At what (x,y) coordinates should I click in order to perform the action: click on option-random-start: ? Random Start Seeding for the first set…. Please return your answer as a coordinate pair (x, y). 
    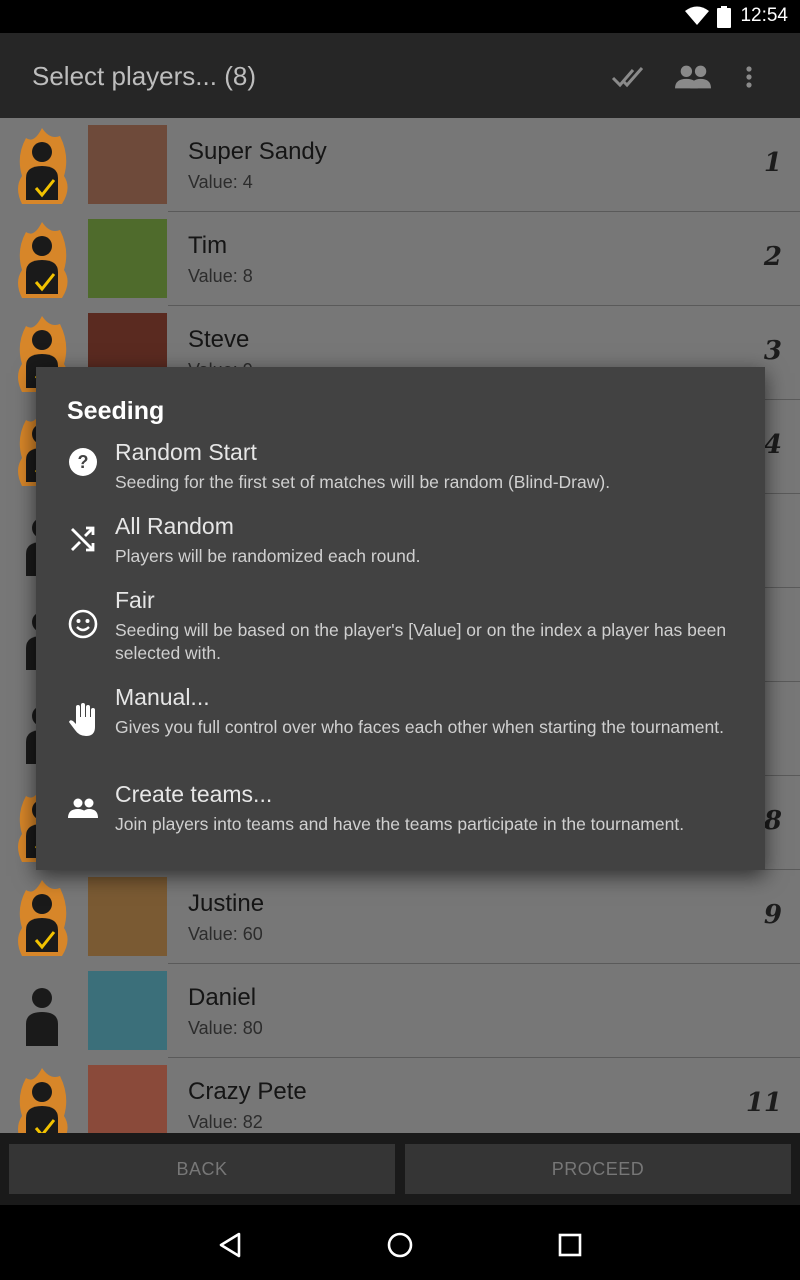
    Looking at the image, I should click on (400, 472).